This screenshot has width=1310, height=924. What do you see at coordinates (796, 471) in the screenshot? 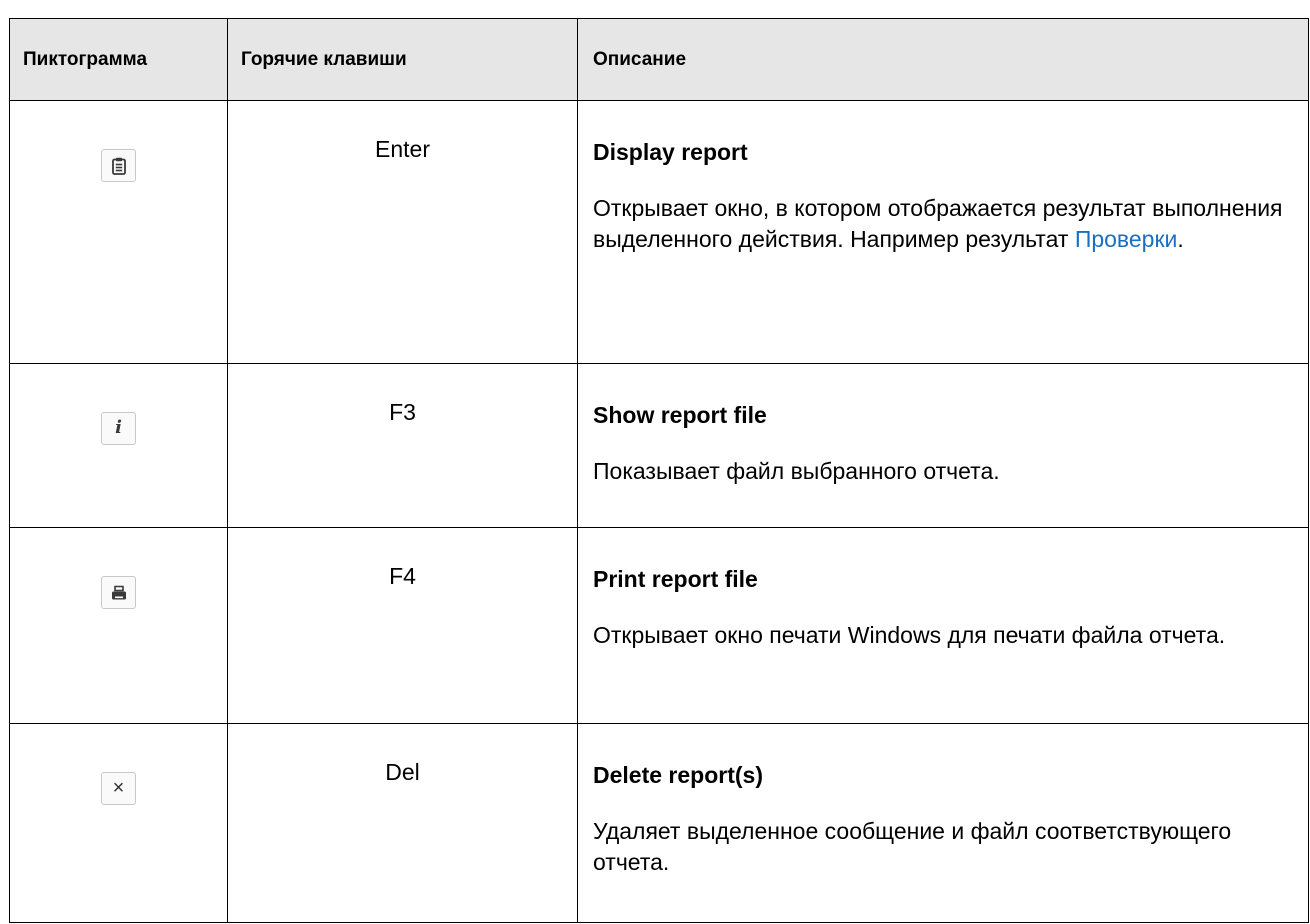
I see `action-description: Показывает файл выбранного отчета.` at bounding box center [796, 471].